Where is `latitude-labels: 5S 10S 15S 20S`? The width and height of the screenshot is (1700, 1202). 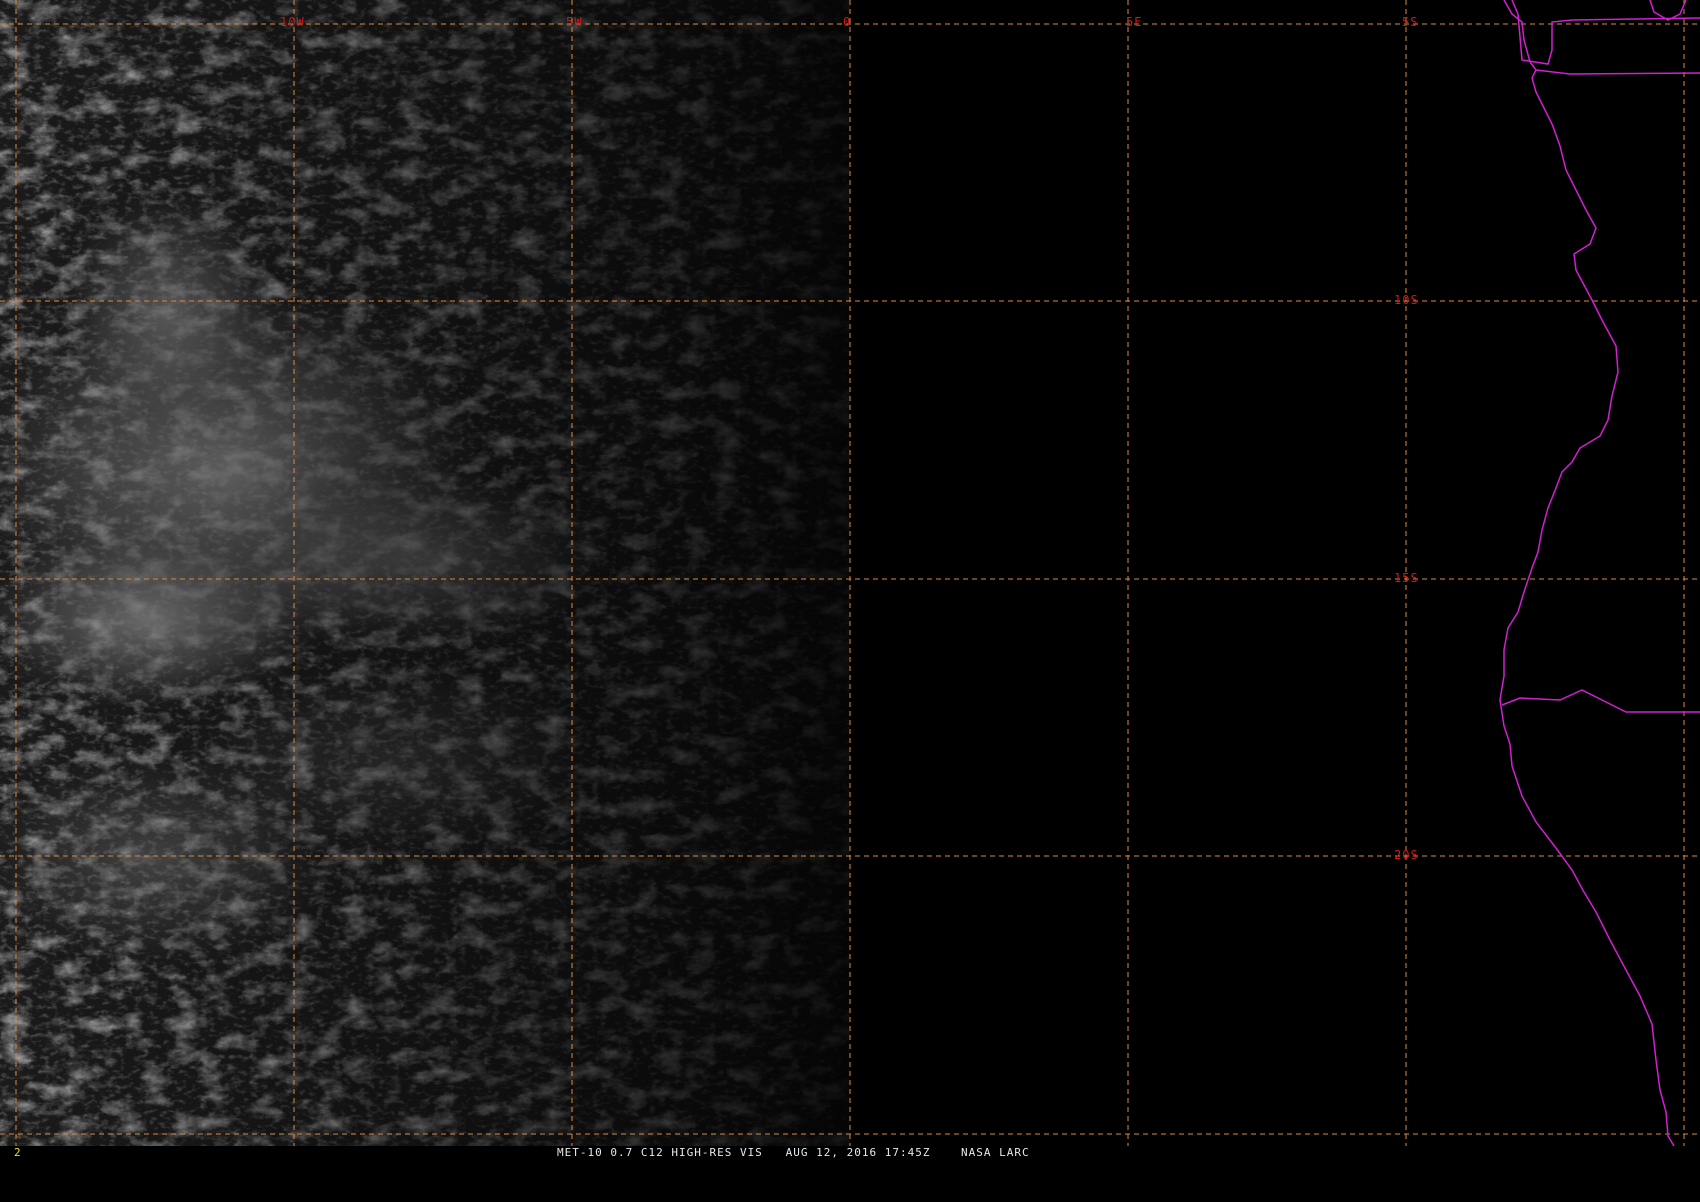
latitude-labels: 5S 10S 15S 20S is located at coordinates (1406, 438).